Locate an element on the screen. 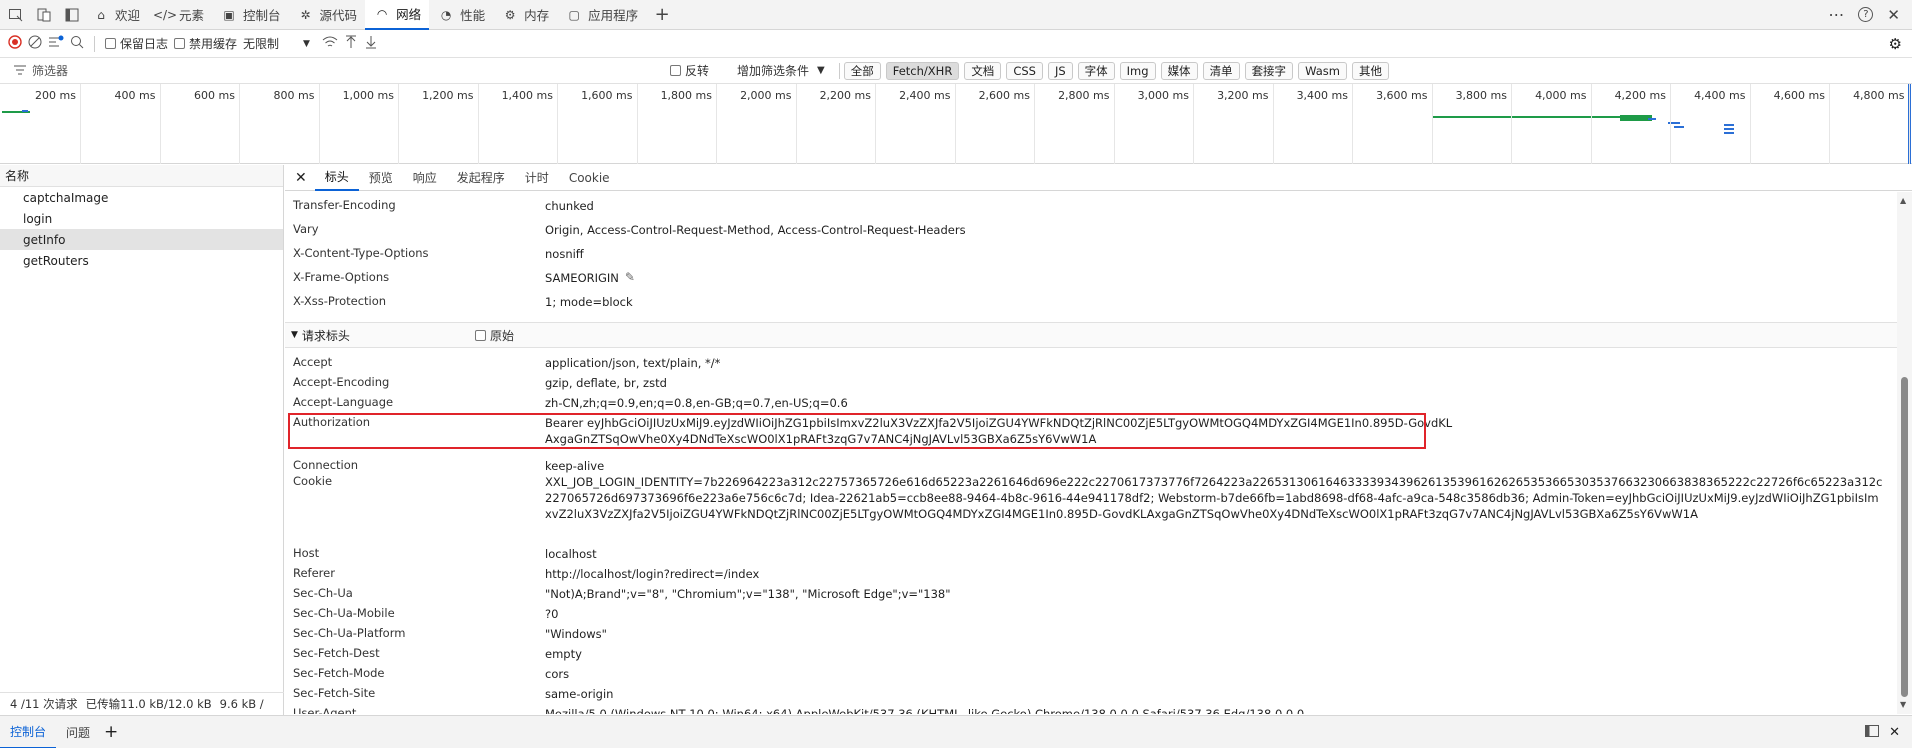 The width and height of the screenshot is (1912, 748). header-value: empty is located at coordinates (563, 654).